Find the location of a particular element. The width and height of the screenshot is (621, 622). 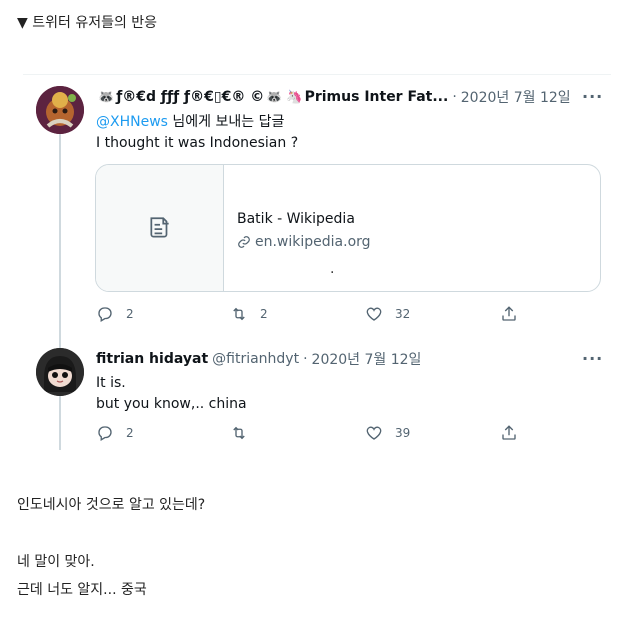

thread-connector-line is located at coordinates (60, 291).